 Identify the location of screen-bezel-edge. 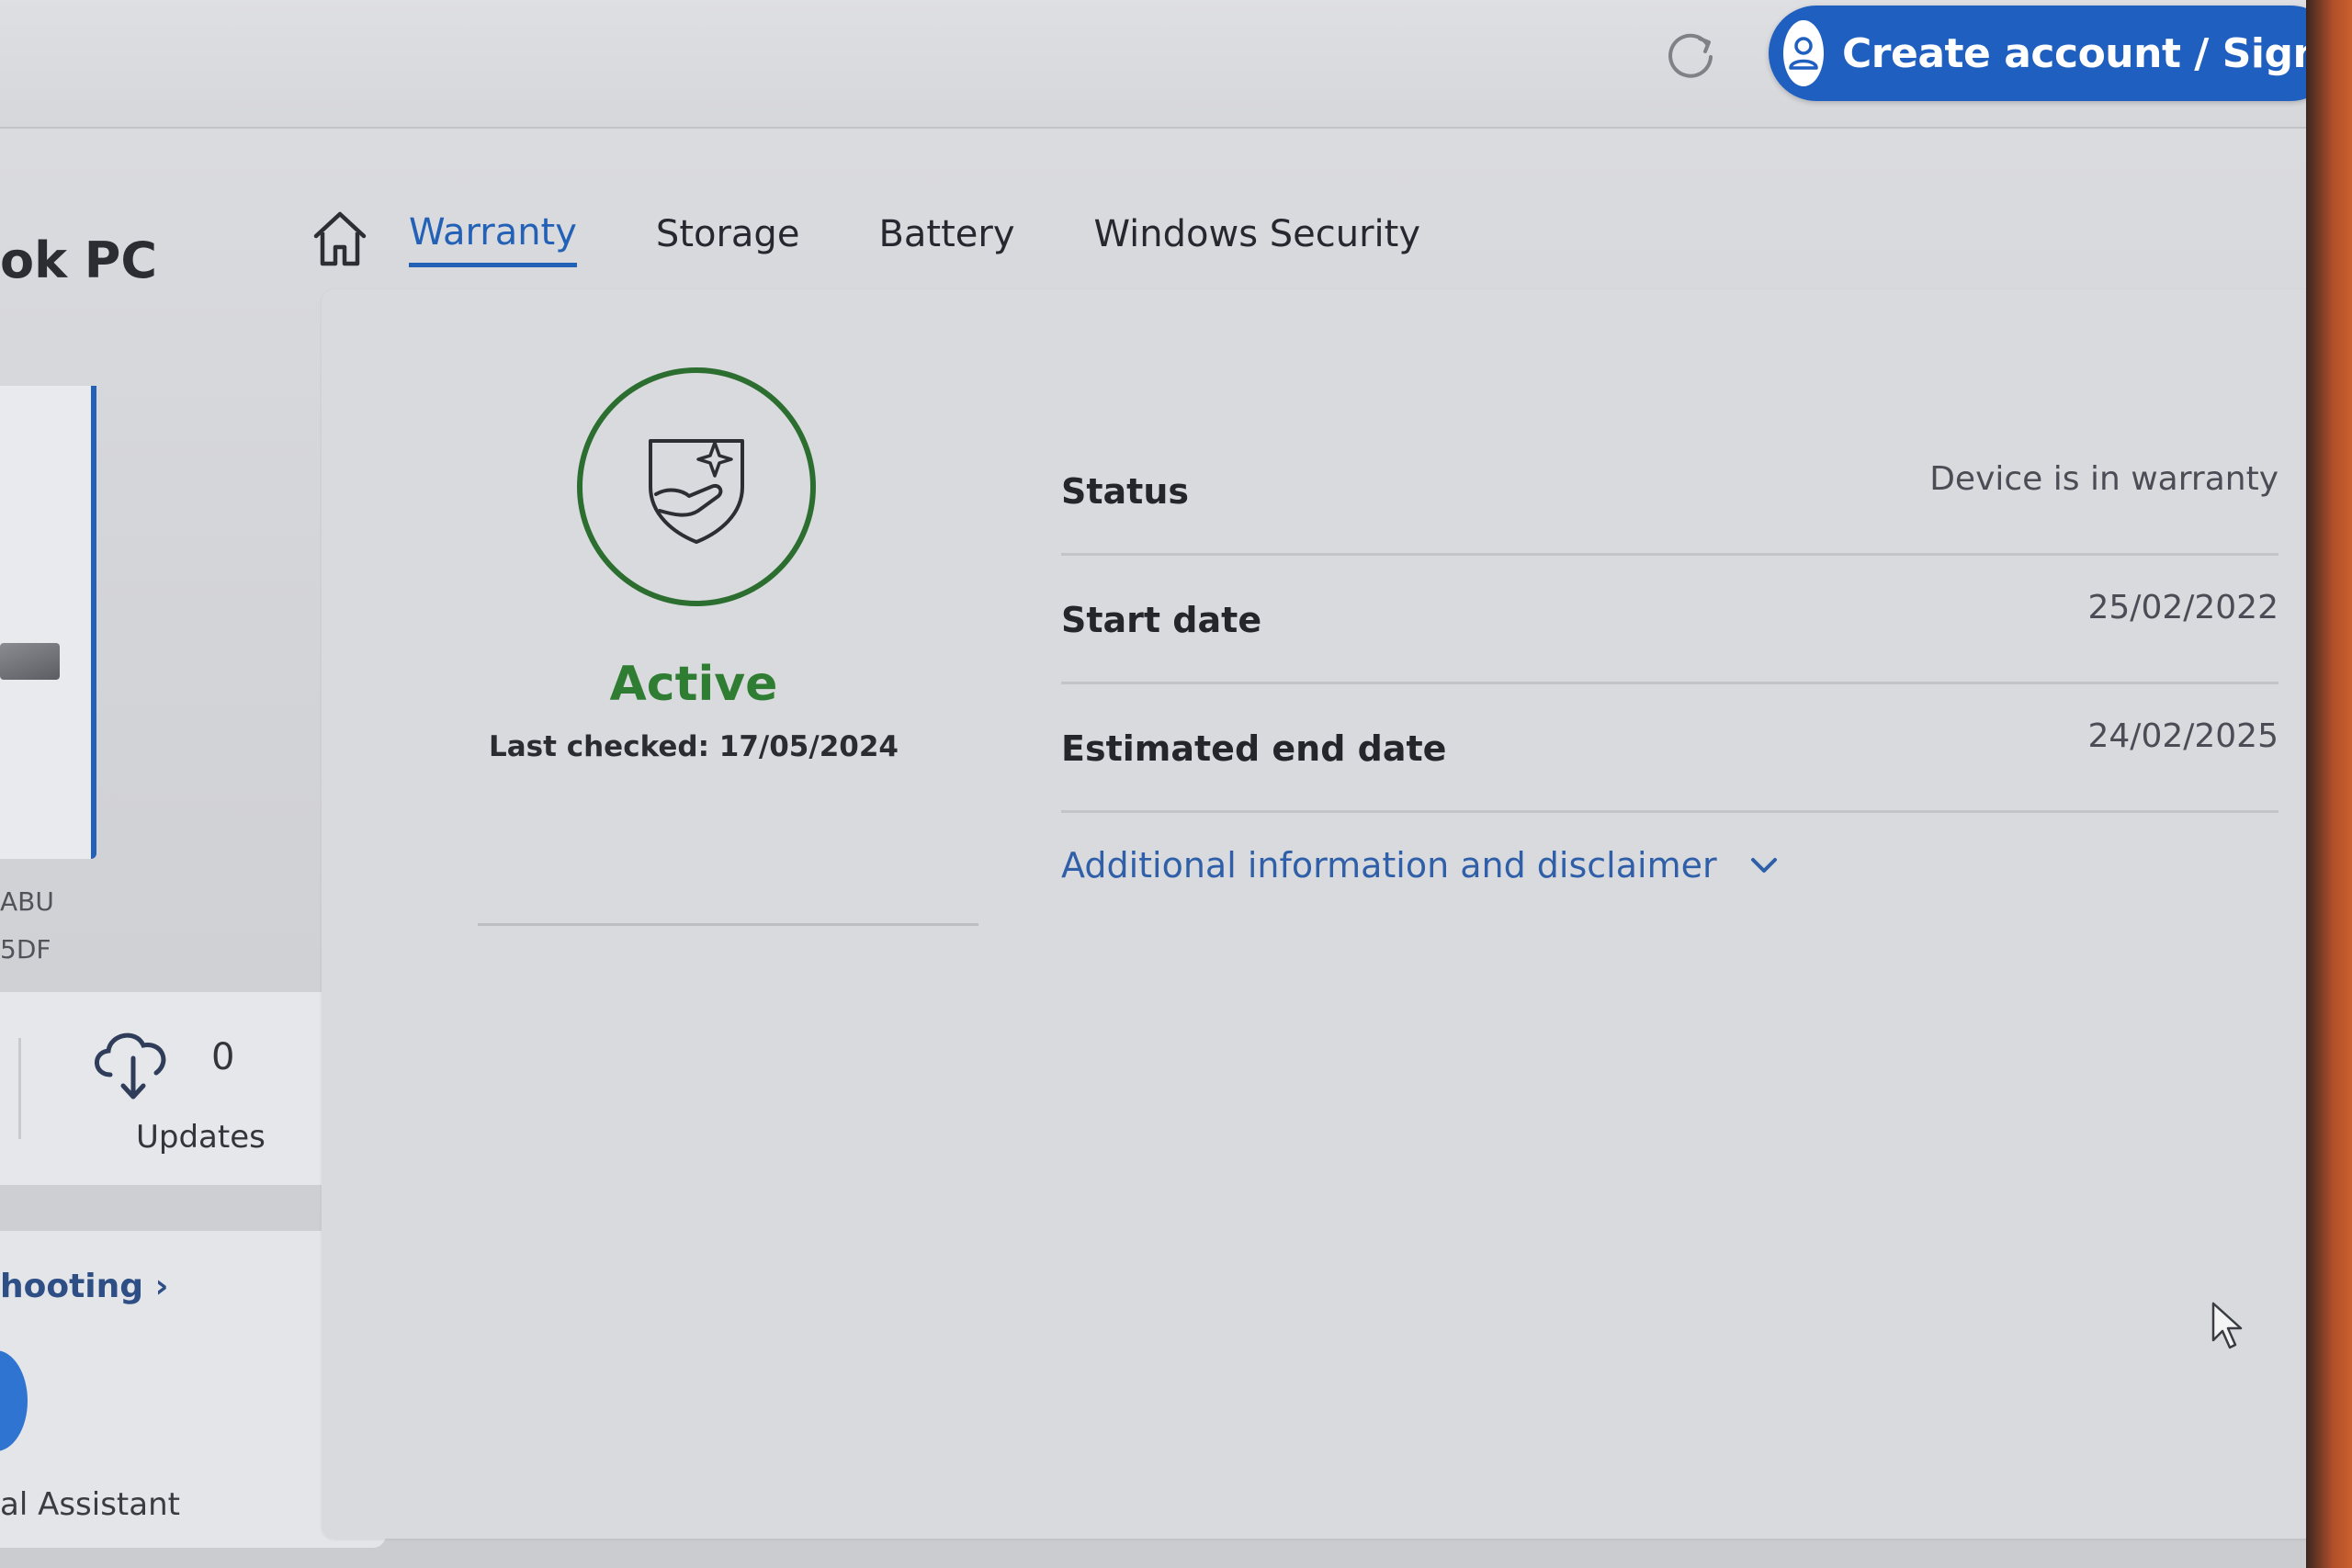
(2329, 784).